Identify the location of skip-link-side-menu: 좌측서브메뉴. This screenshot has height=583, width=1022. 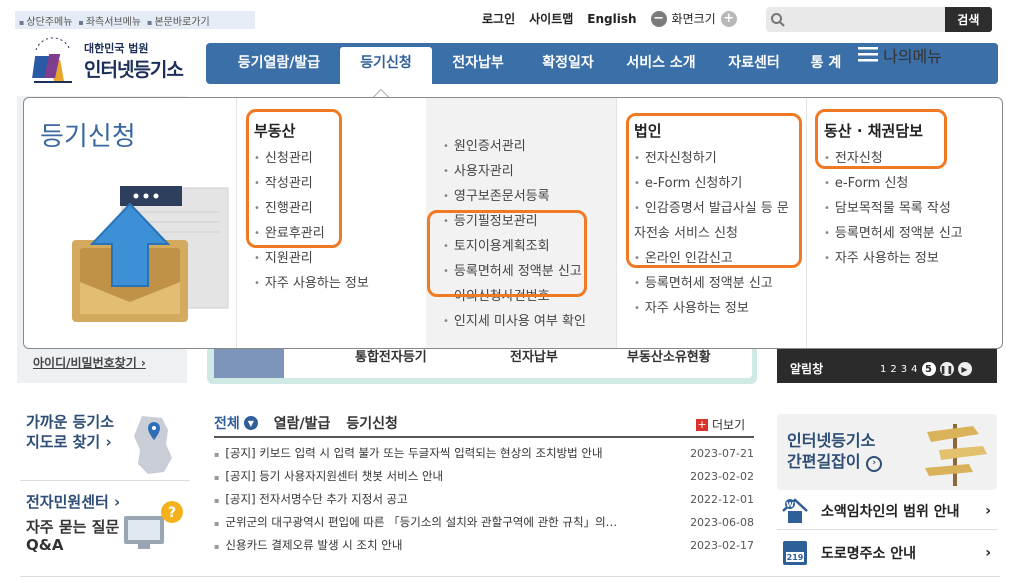
(109, 20).